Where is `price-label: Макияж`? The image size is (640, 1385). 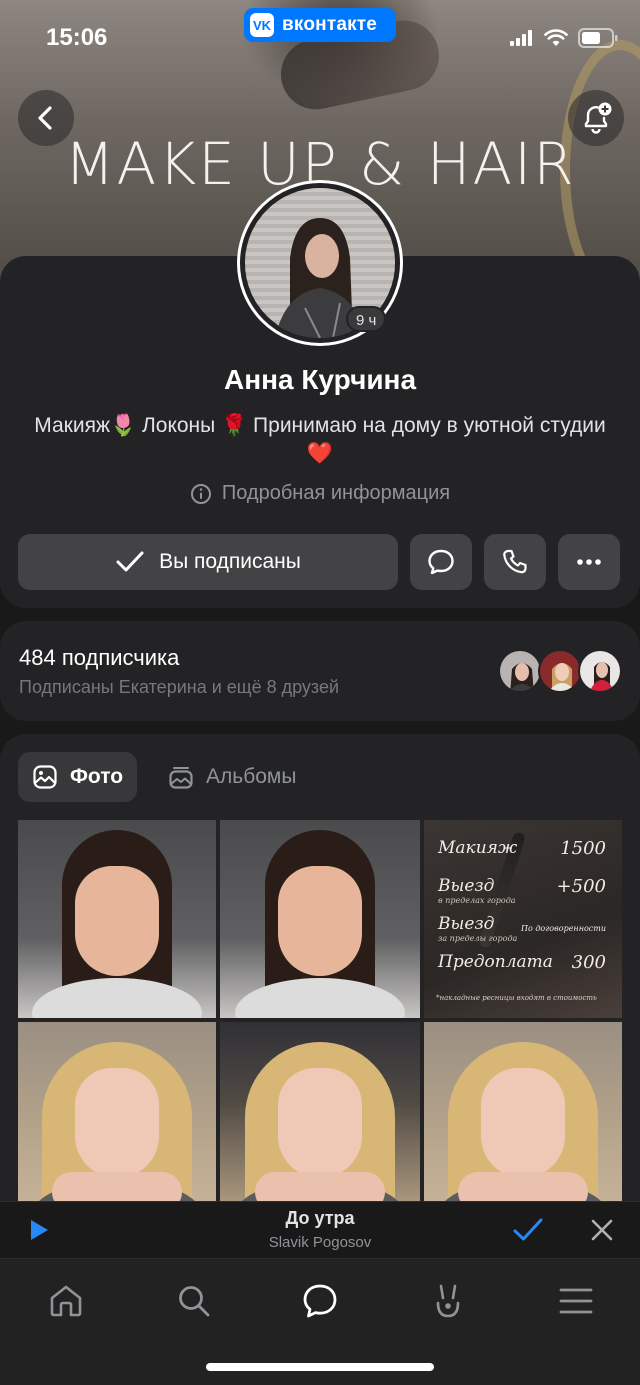 price-label: Макияж is located at coordinates (478, 848).